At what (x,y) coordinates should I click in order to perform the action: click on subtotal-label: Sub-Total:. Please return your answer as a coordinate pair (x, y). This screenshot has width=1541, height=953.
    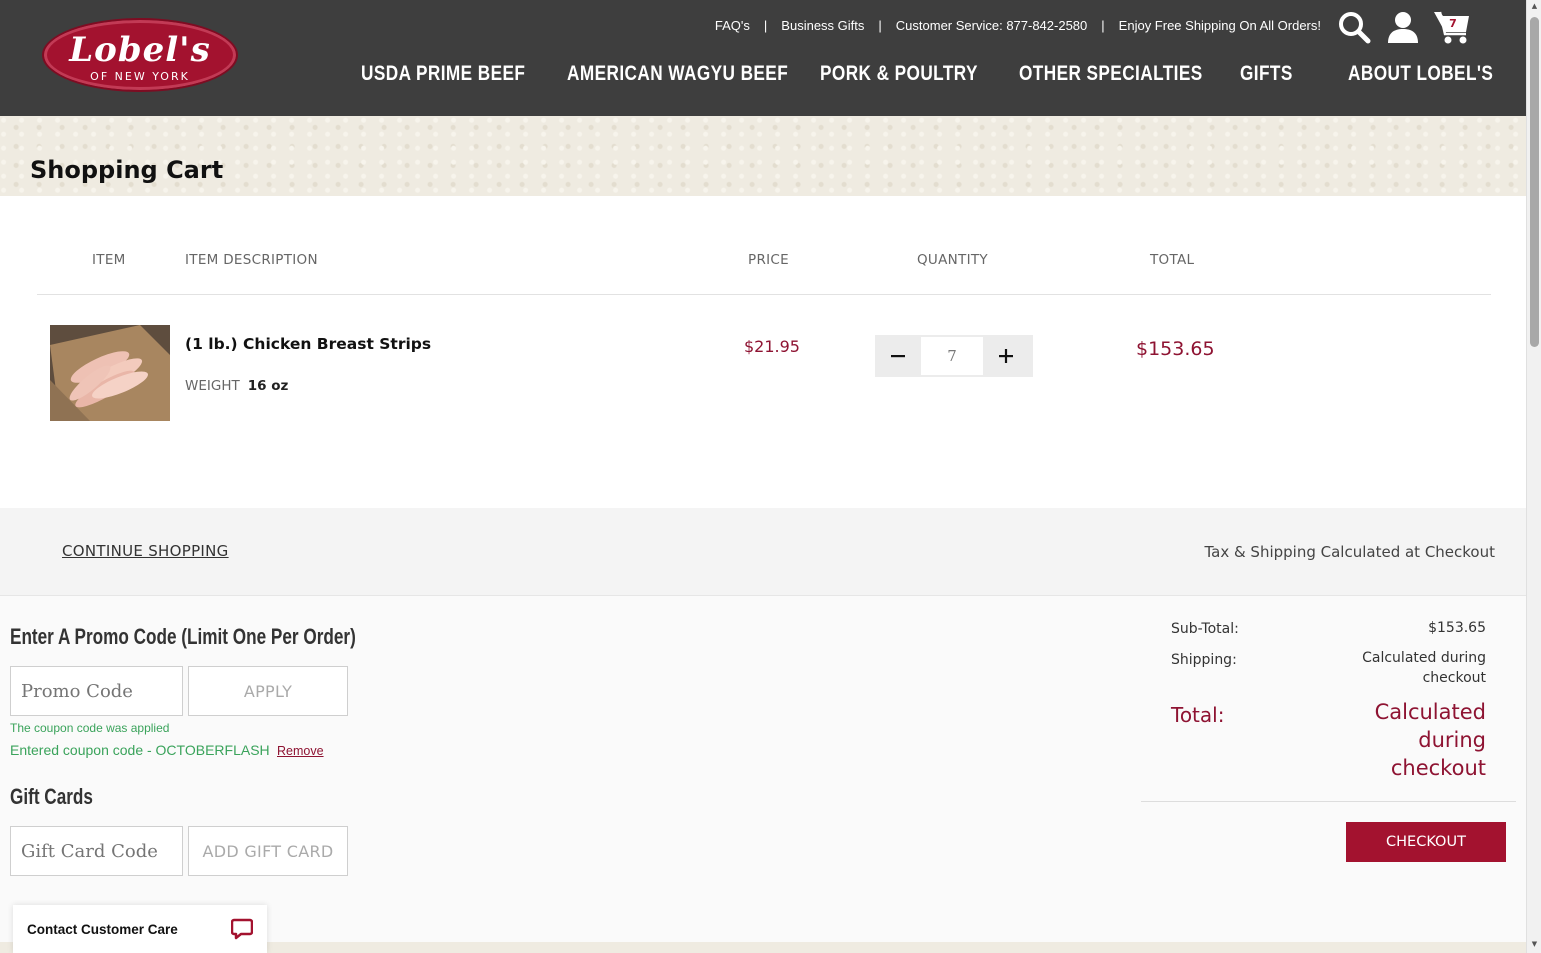
    Looking at the image, I should click on (1205, 629).